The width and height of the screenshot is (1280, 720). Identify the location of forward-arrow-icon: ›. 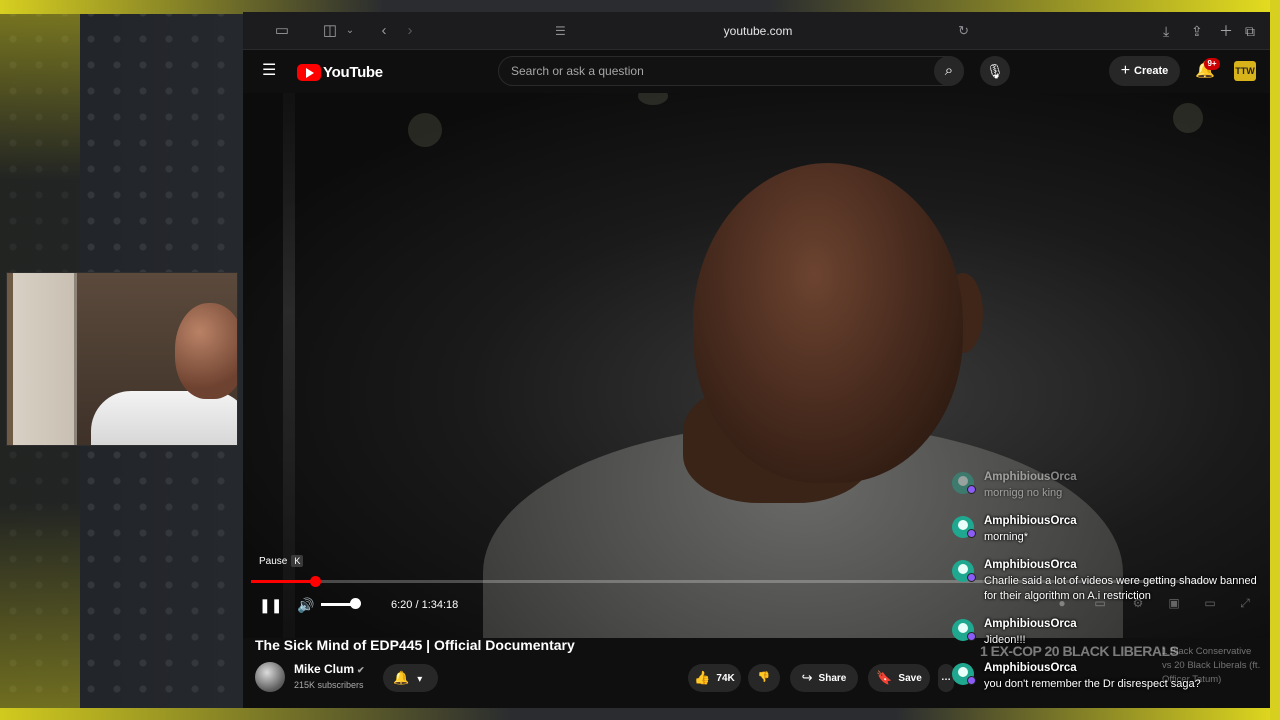
(410, 31).